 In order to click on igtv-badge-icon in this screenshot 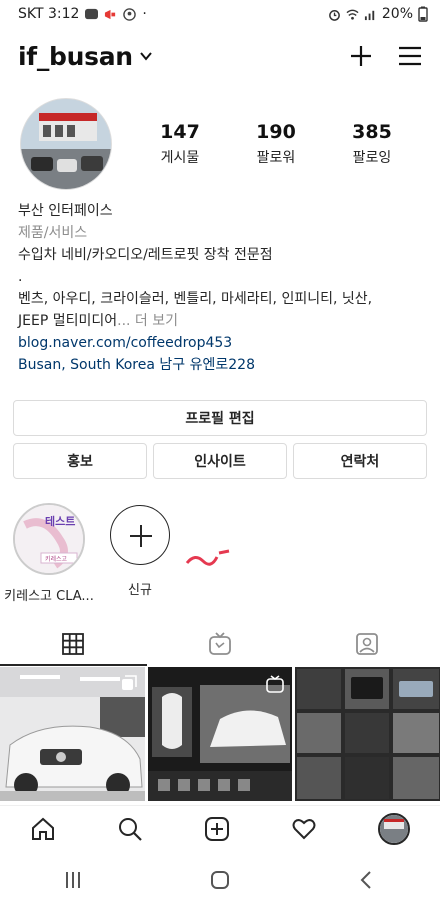, I will do `click(275, 684)`.